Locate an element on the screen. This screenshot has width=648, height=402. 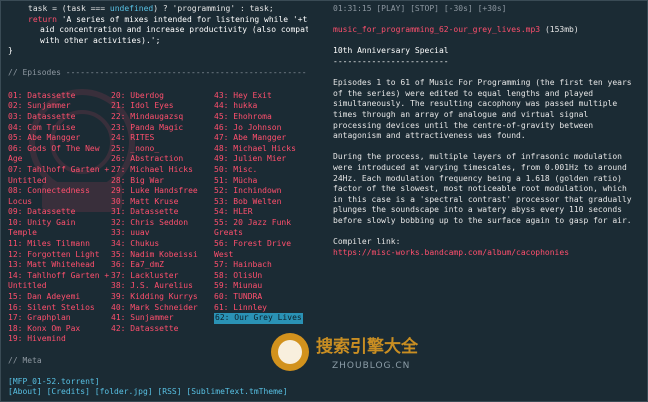
episode-item: 58: OlisUn is located at coordinates (261, 276).